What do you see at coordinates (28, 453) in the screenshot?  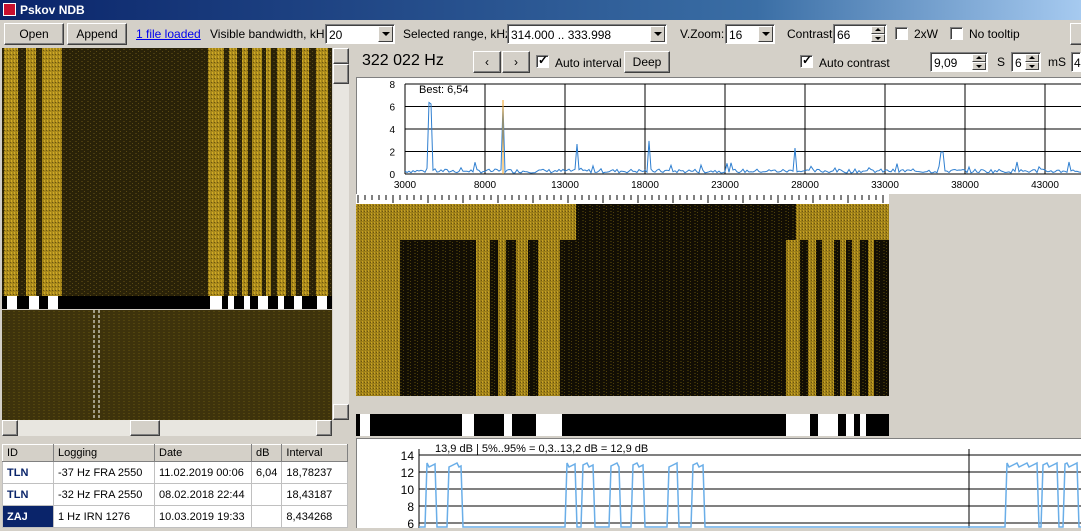 I see `column-header: ID` at bounding box center [28, 453].